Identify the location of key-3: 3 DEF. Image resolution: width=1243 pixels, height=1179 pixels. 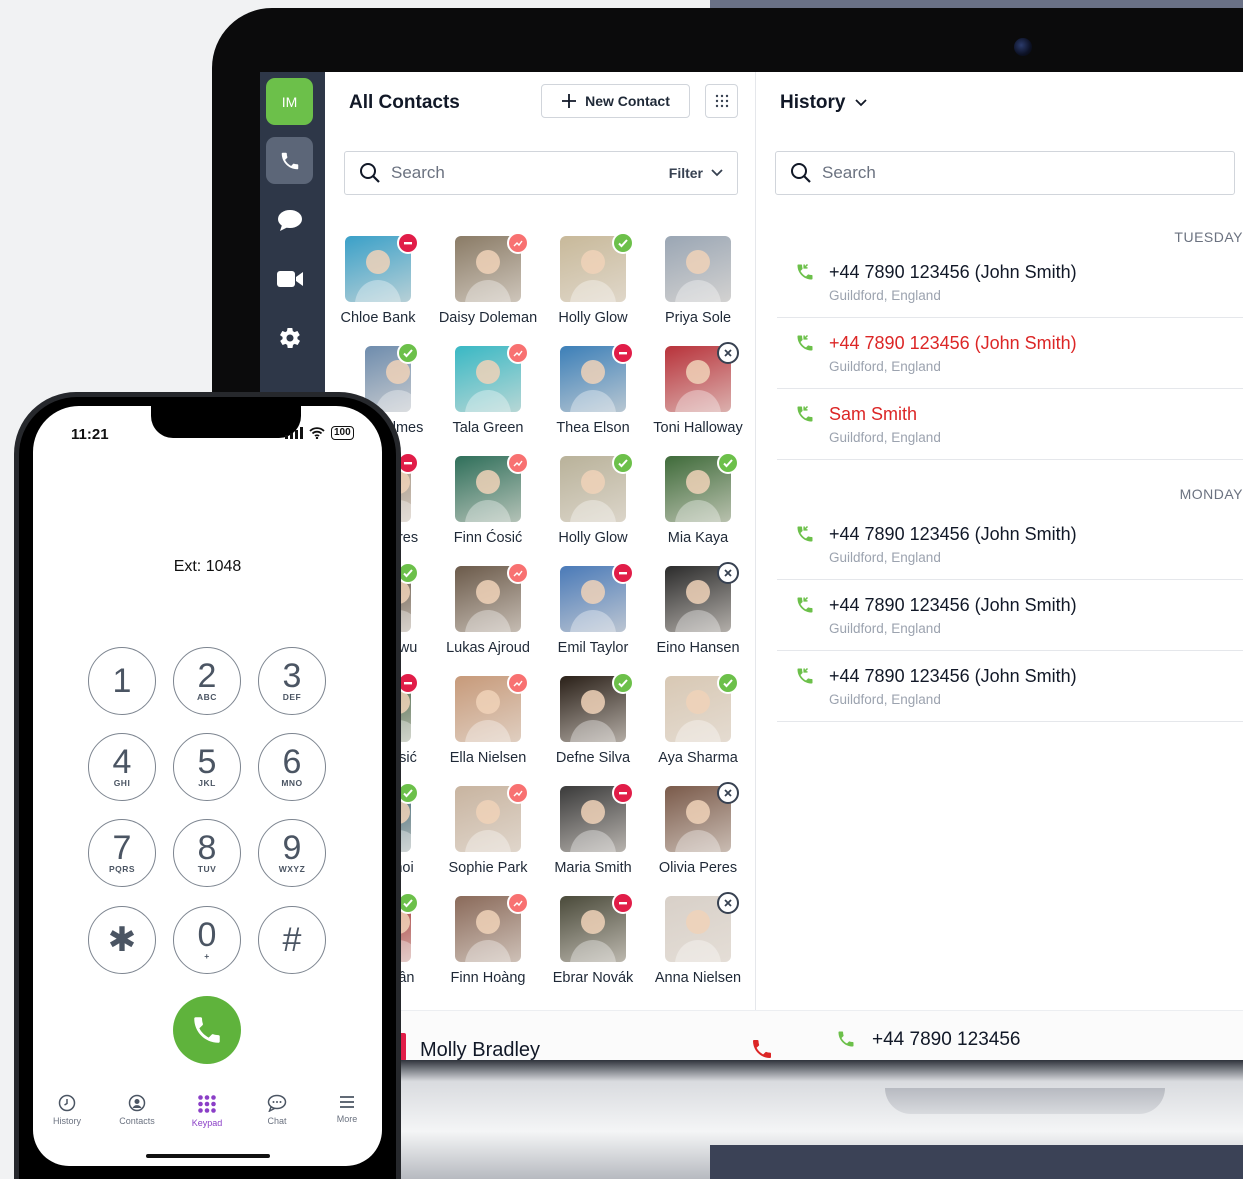
(292, 681).